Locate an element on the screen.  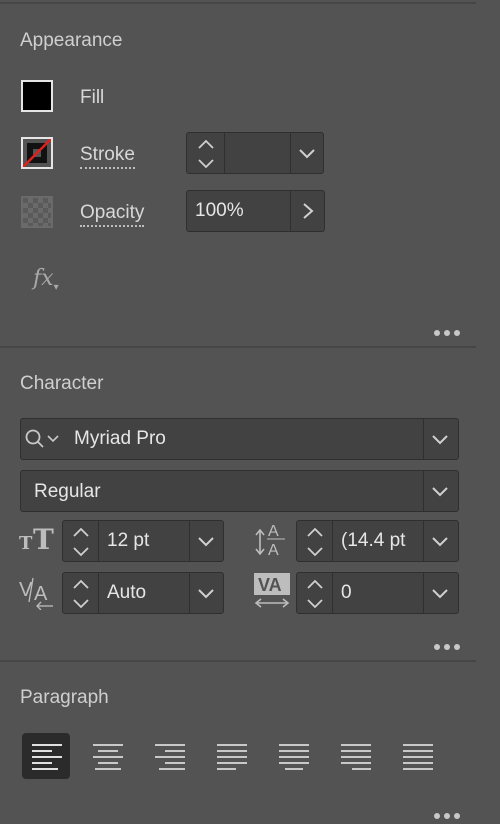
kerning-stepper-icon is located at coordinates (81, 594).